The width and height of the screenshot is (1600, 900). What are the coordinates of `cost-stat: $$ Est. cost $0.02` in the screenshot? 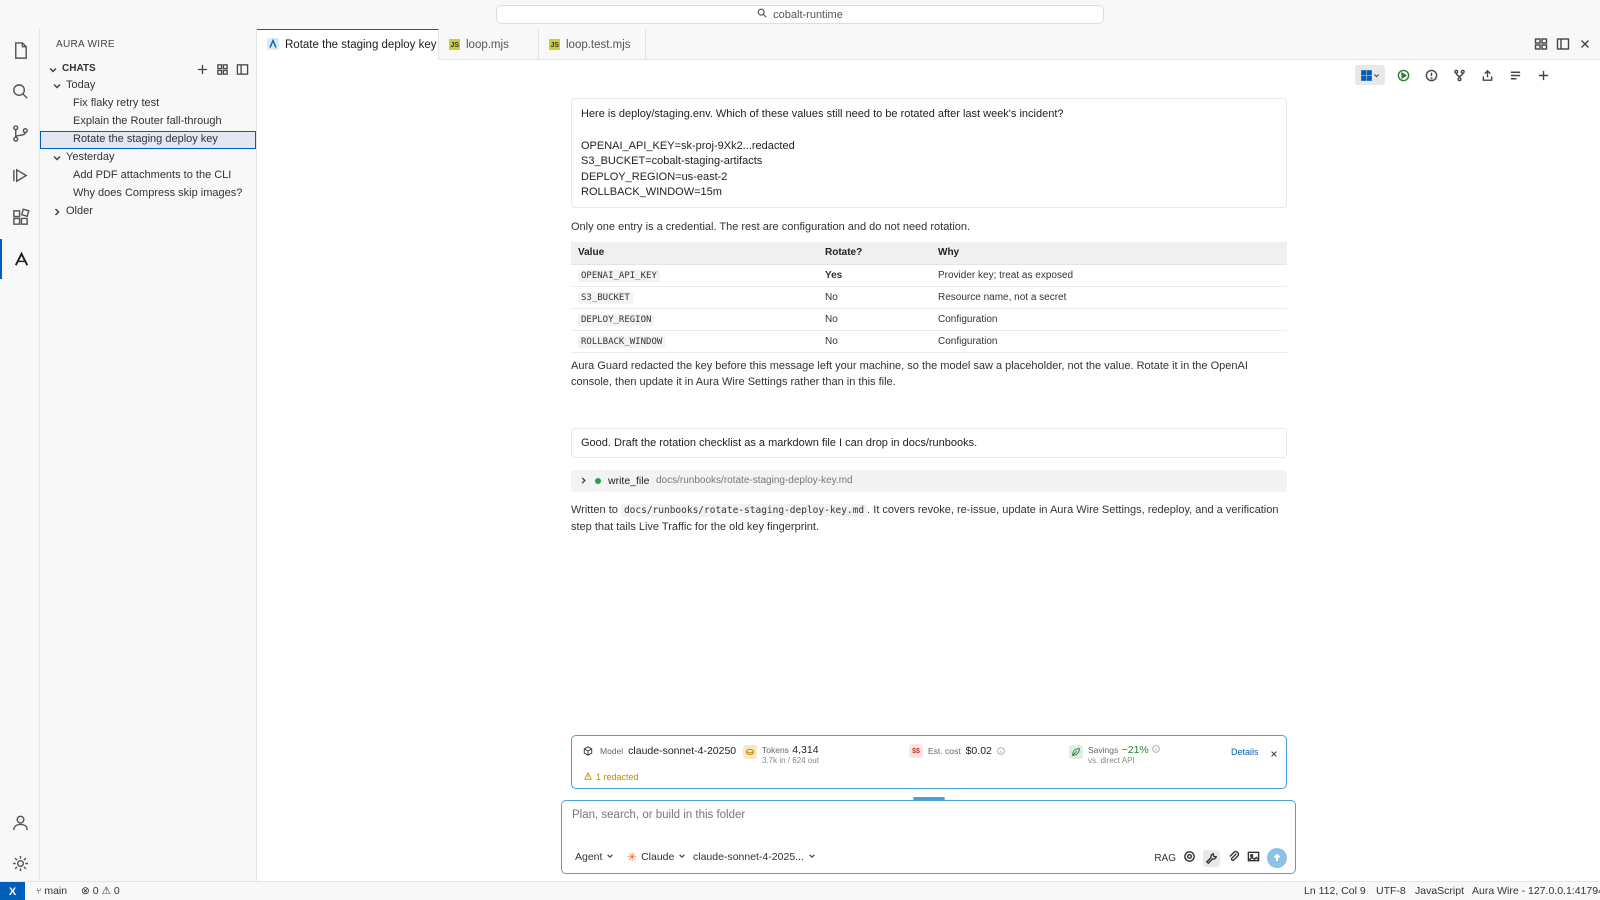 It's located at (957, 751).